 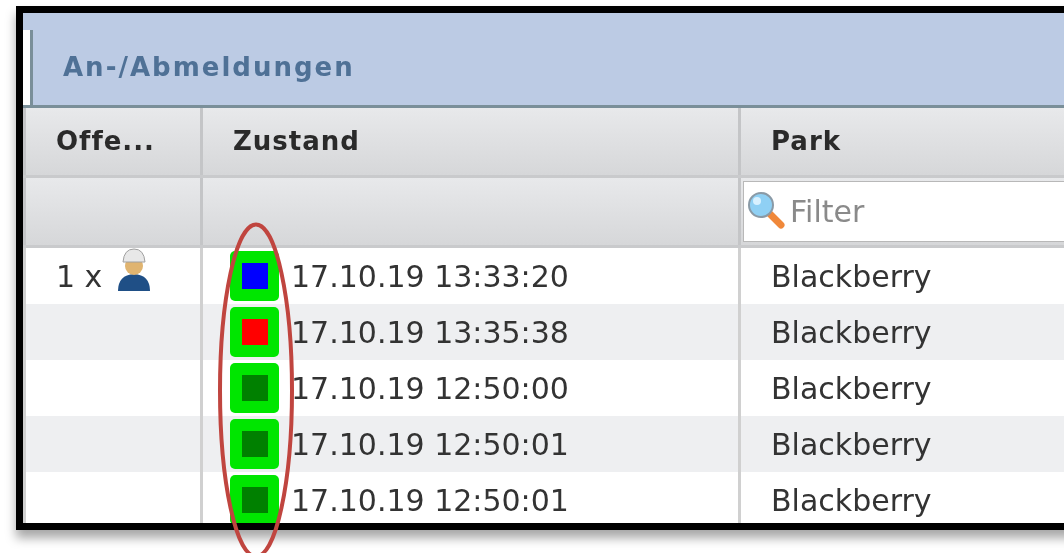 What do you see at coordinates (767, 211) in the screenshot?
I see `search-icon` at bounding box center [767, 211].